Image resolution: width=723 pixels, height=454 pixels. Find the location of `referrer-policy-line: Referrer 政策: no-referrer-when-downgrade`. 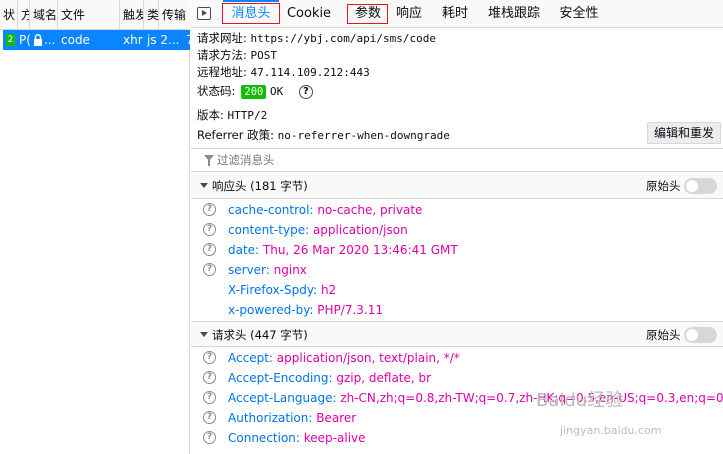

referrer-policy-line: Referrer 政策: no-referrer-when-downgrade is located at coordinates (323, 135).